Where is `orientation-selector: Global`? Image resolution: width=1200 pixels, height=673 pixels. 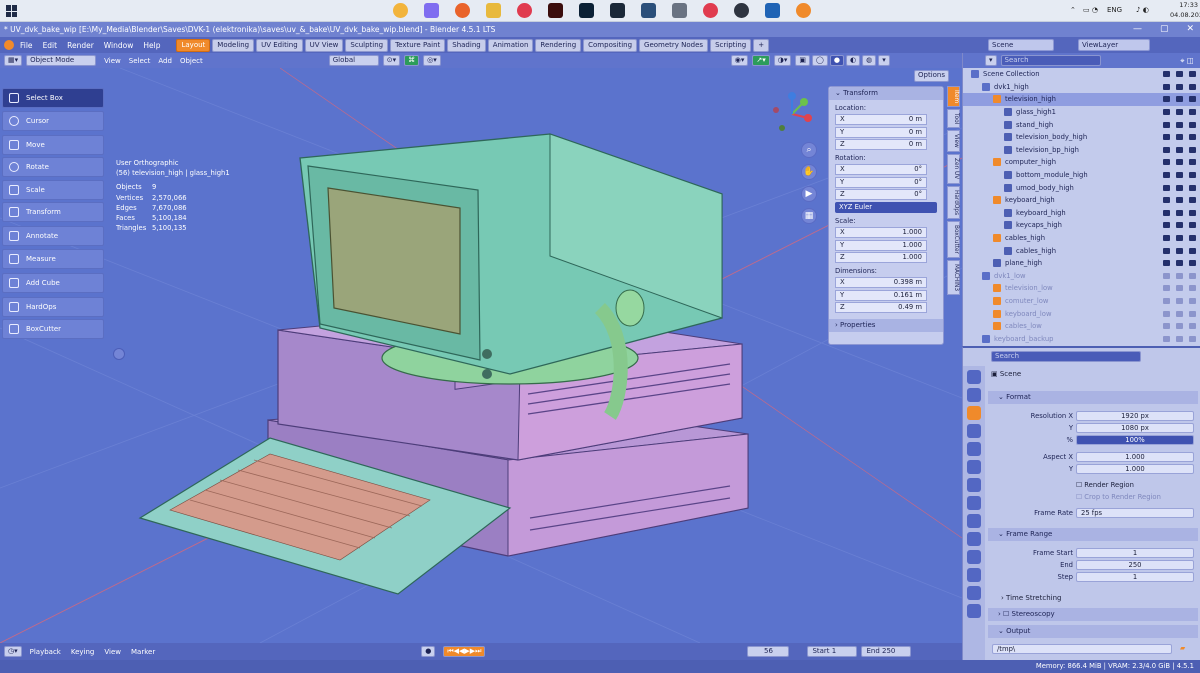 orientation-selector: Global is located at coordinates (353, 60).